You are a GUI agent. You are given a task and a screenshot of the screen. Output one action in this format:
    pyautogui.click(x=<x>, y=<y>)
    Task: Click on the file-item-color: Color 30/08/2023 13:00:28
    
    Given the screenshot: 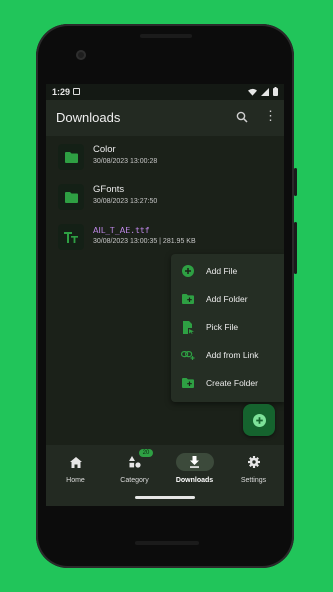 What is the action you would take?
    pyautogui.click(x=165, y=158)
    